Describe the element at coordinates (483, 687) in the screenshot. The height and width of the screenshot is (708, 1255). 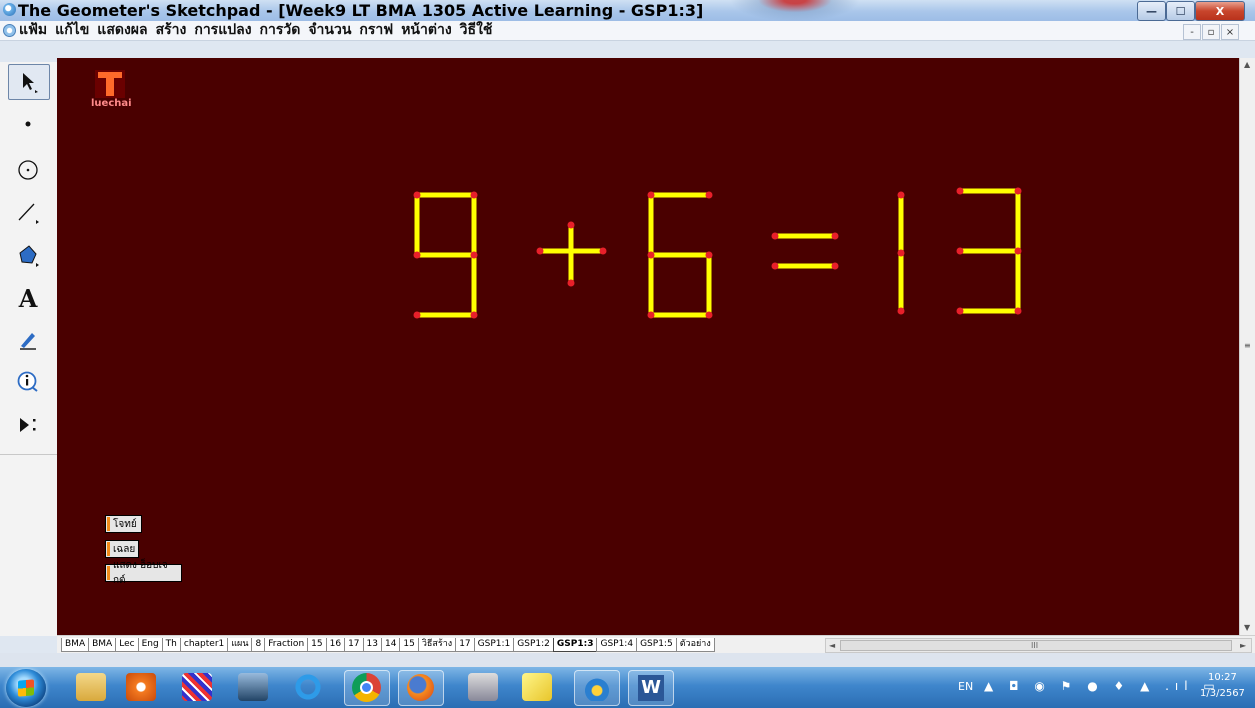
I see `keyboard-tool-icon` at that location.